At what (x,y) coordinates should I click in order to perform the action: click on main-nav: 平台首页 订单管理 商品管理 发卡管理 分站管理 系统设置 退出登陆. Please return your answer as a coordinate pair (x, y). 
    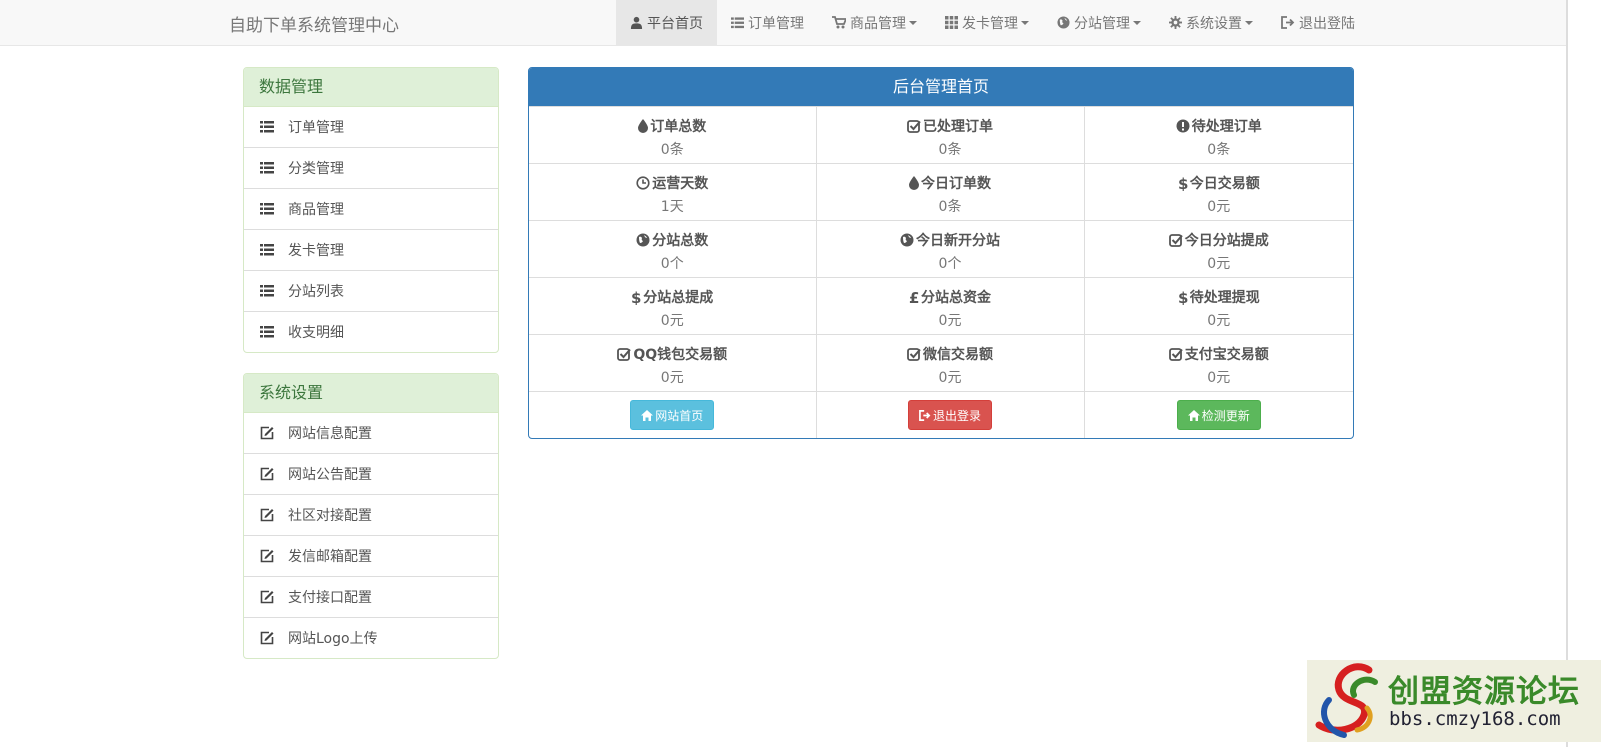
    Looking at the image, I should click on (992, 22).